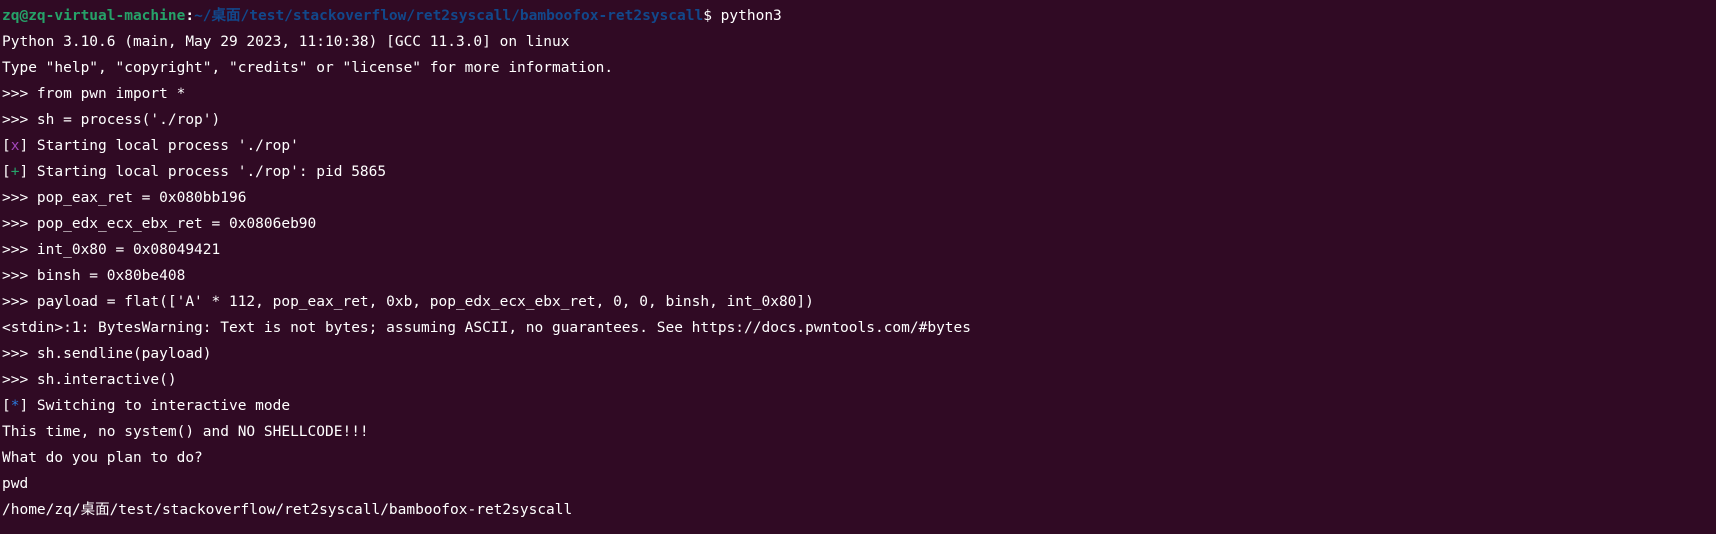 Image resolution: width=1716 pixels, height=534 pixels. I want to click on repl-line-sendline: >>> sh.sendline(payload), so click(107, 354).